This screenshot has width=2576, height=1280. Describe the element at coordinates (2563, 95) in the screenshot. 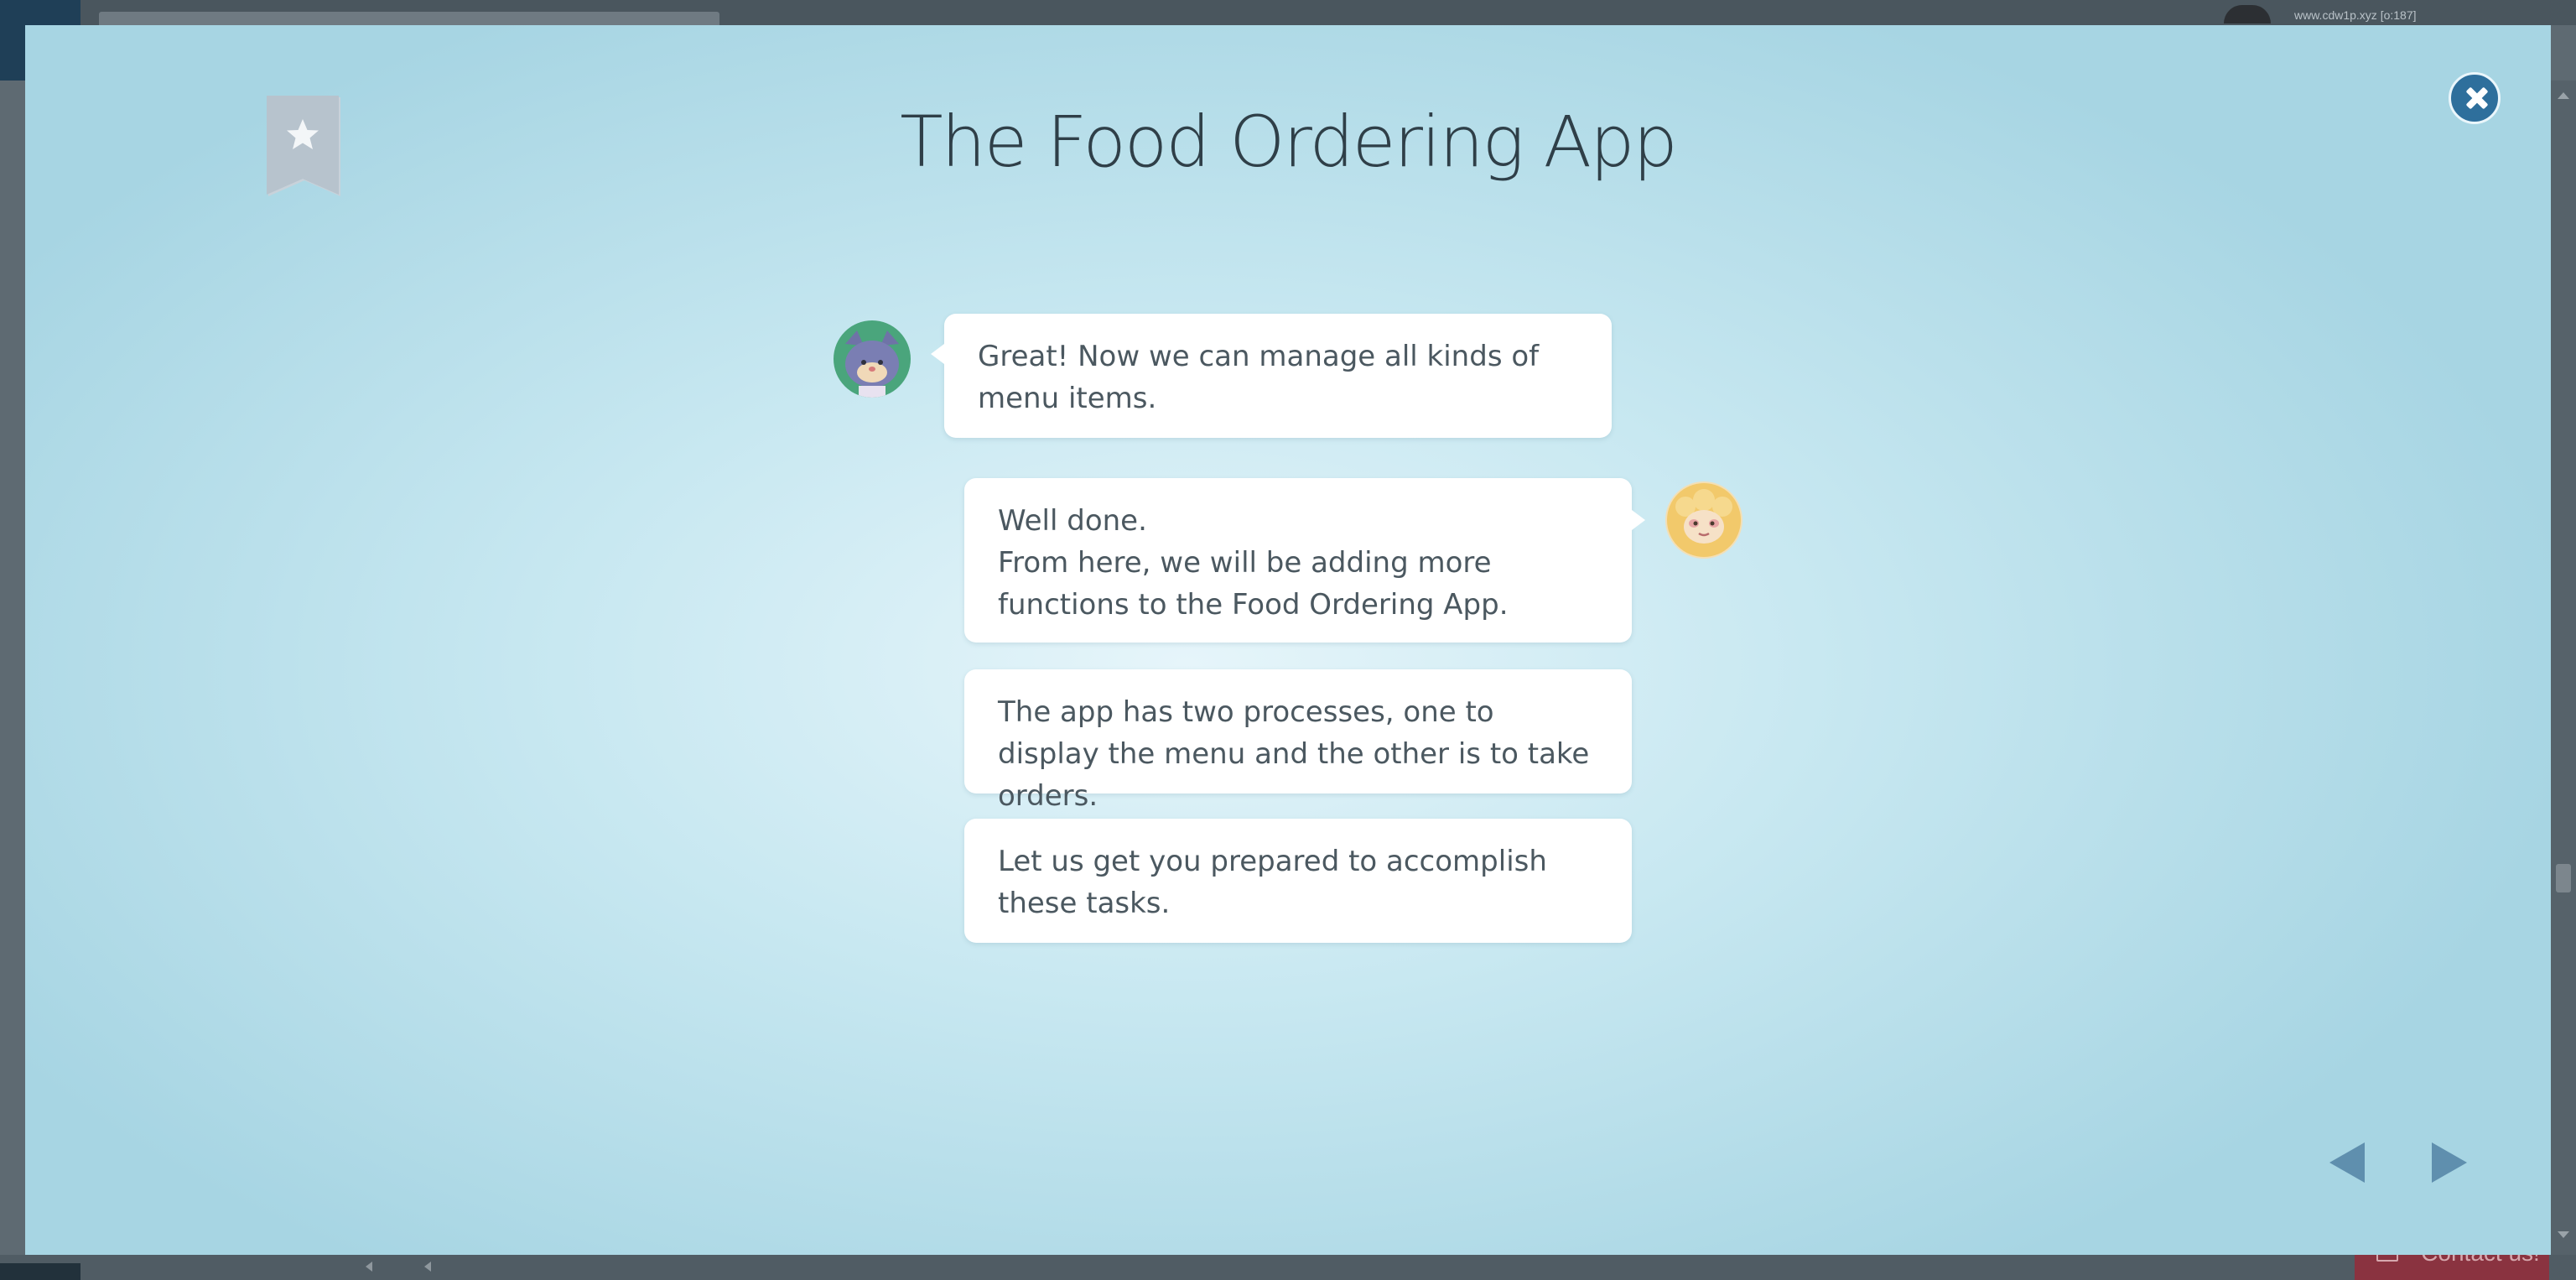

I see `scroll-up-icon` at that location.